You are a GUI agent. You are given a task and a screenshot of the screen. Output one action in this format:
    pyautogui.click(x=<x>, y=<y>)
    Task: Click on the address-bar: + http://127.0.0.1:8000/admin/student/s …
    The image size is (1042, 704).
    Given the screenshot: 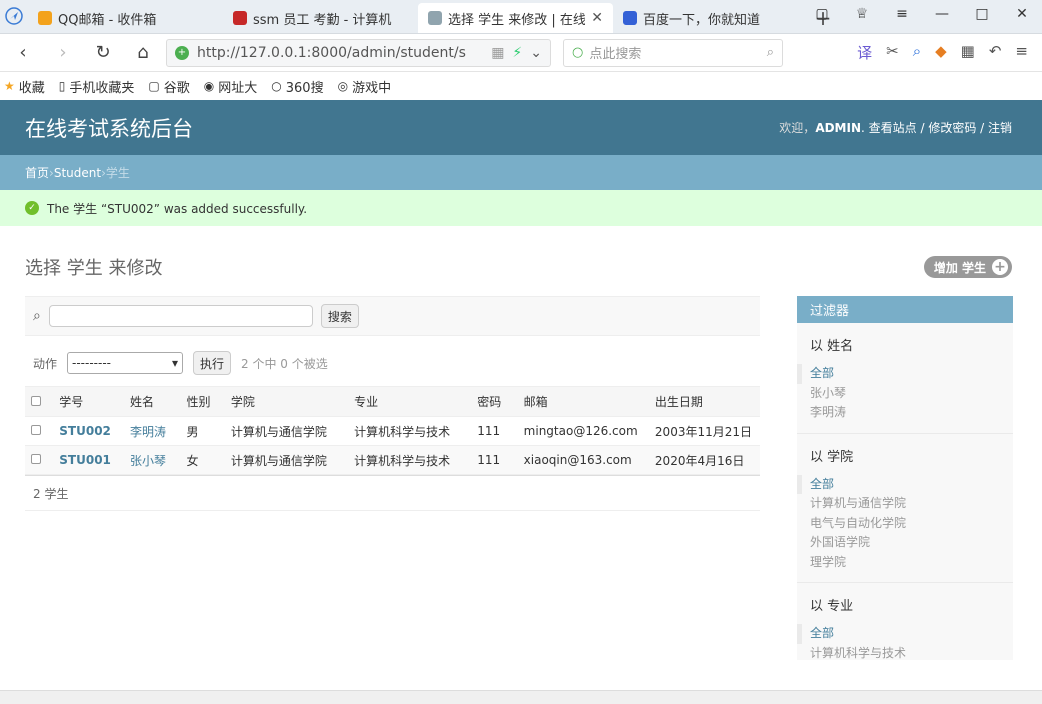 What is the action you would take?
    pyautogui.click(x=358, y=52)
    